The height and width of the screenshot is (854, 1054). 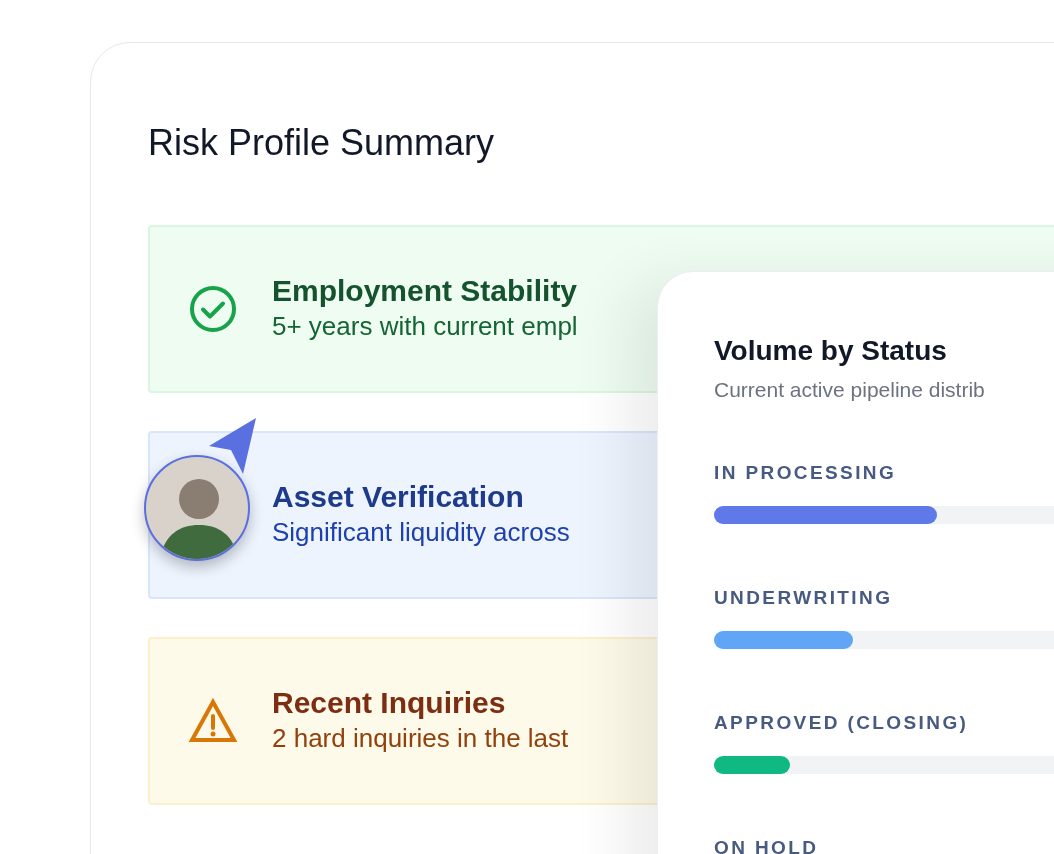 What do you see at coordinates (804, 598) in the screenshot?
I see `status-label: UNDERWRITING` at bounding box center [804, 598].